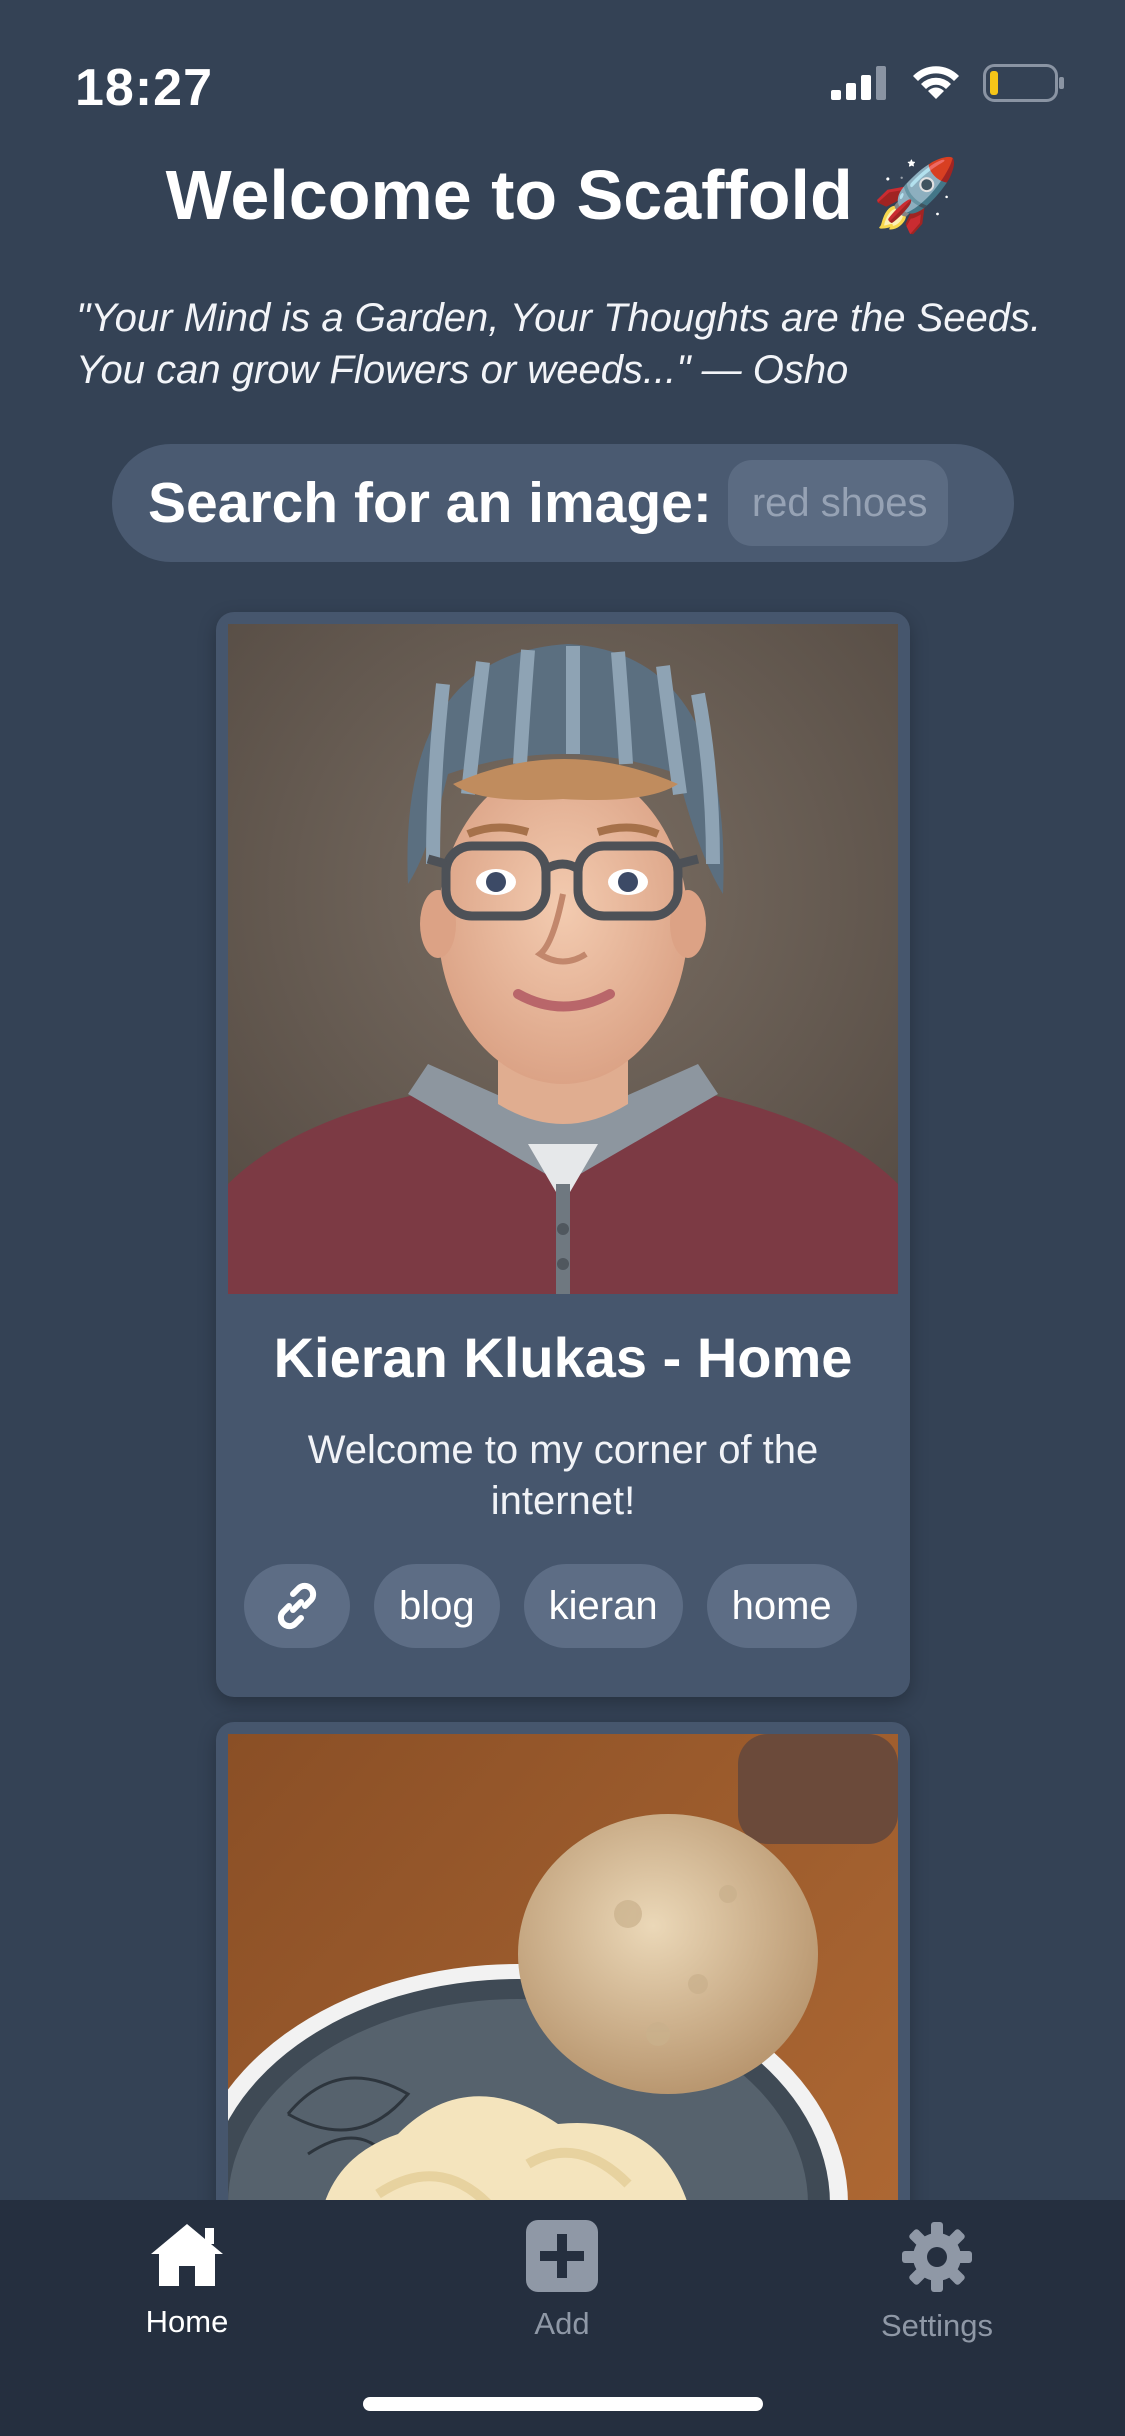 This screenshot has height=2436, width=1125. What do you see at coordinates (936, 82) in the screenshot?
I see `wifi-icon` at bounding box center [936, 82].